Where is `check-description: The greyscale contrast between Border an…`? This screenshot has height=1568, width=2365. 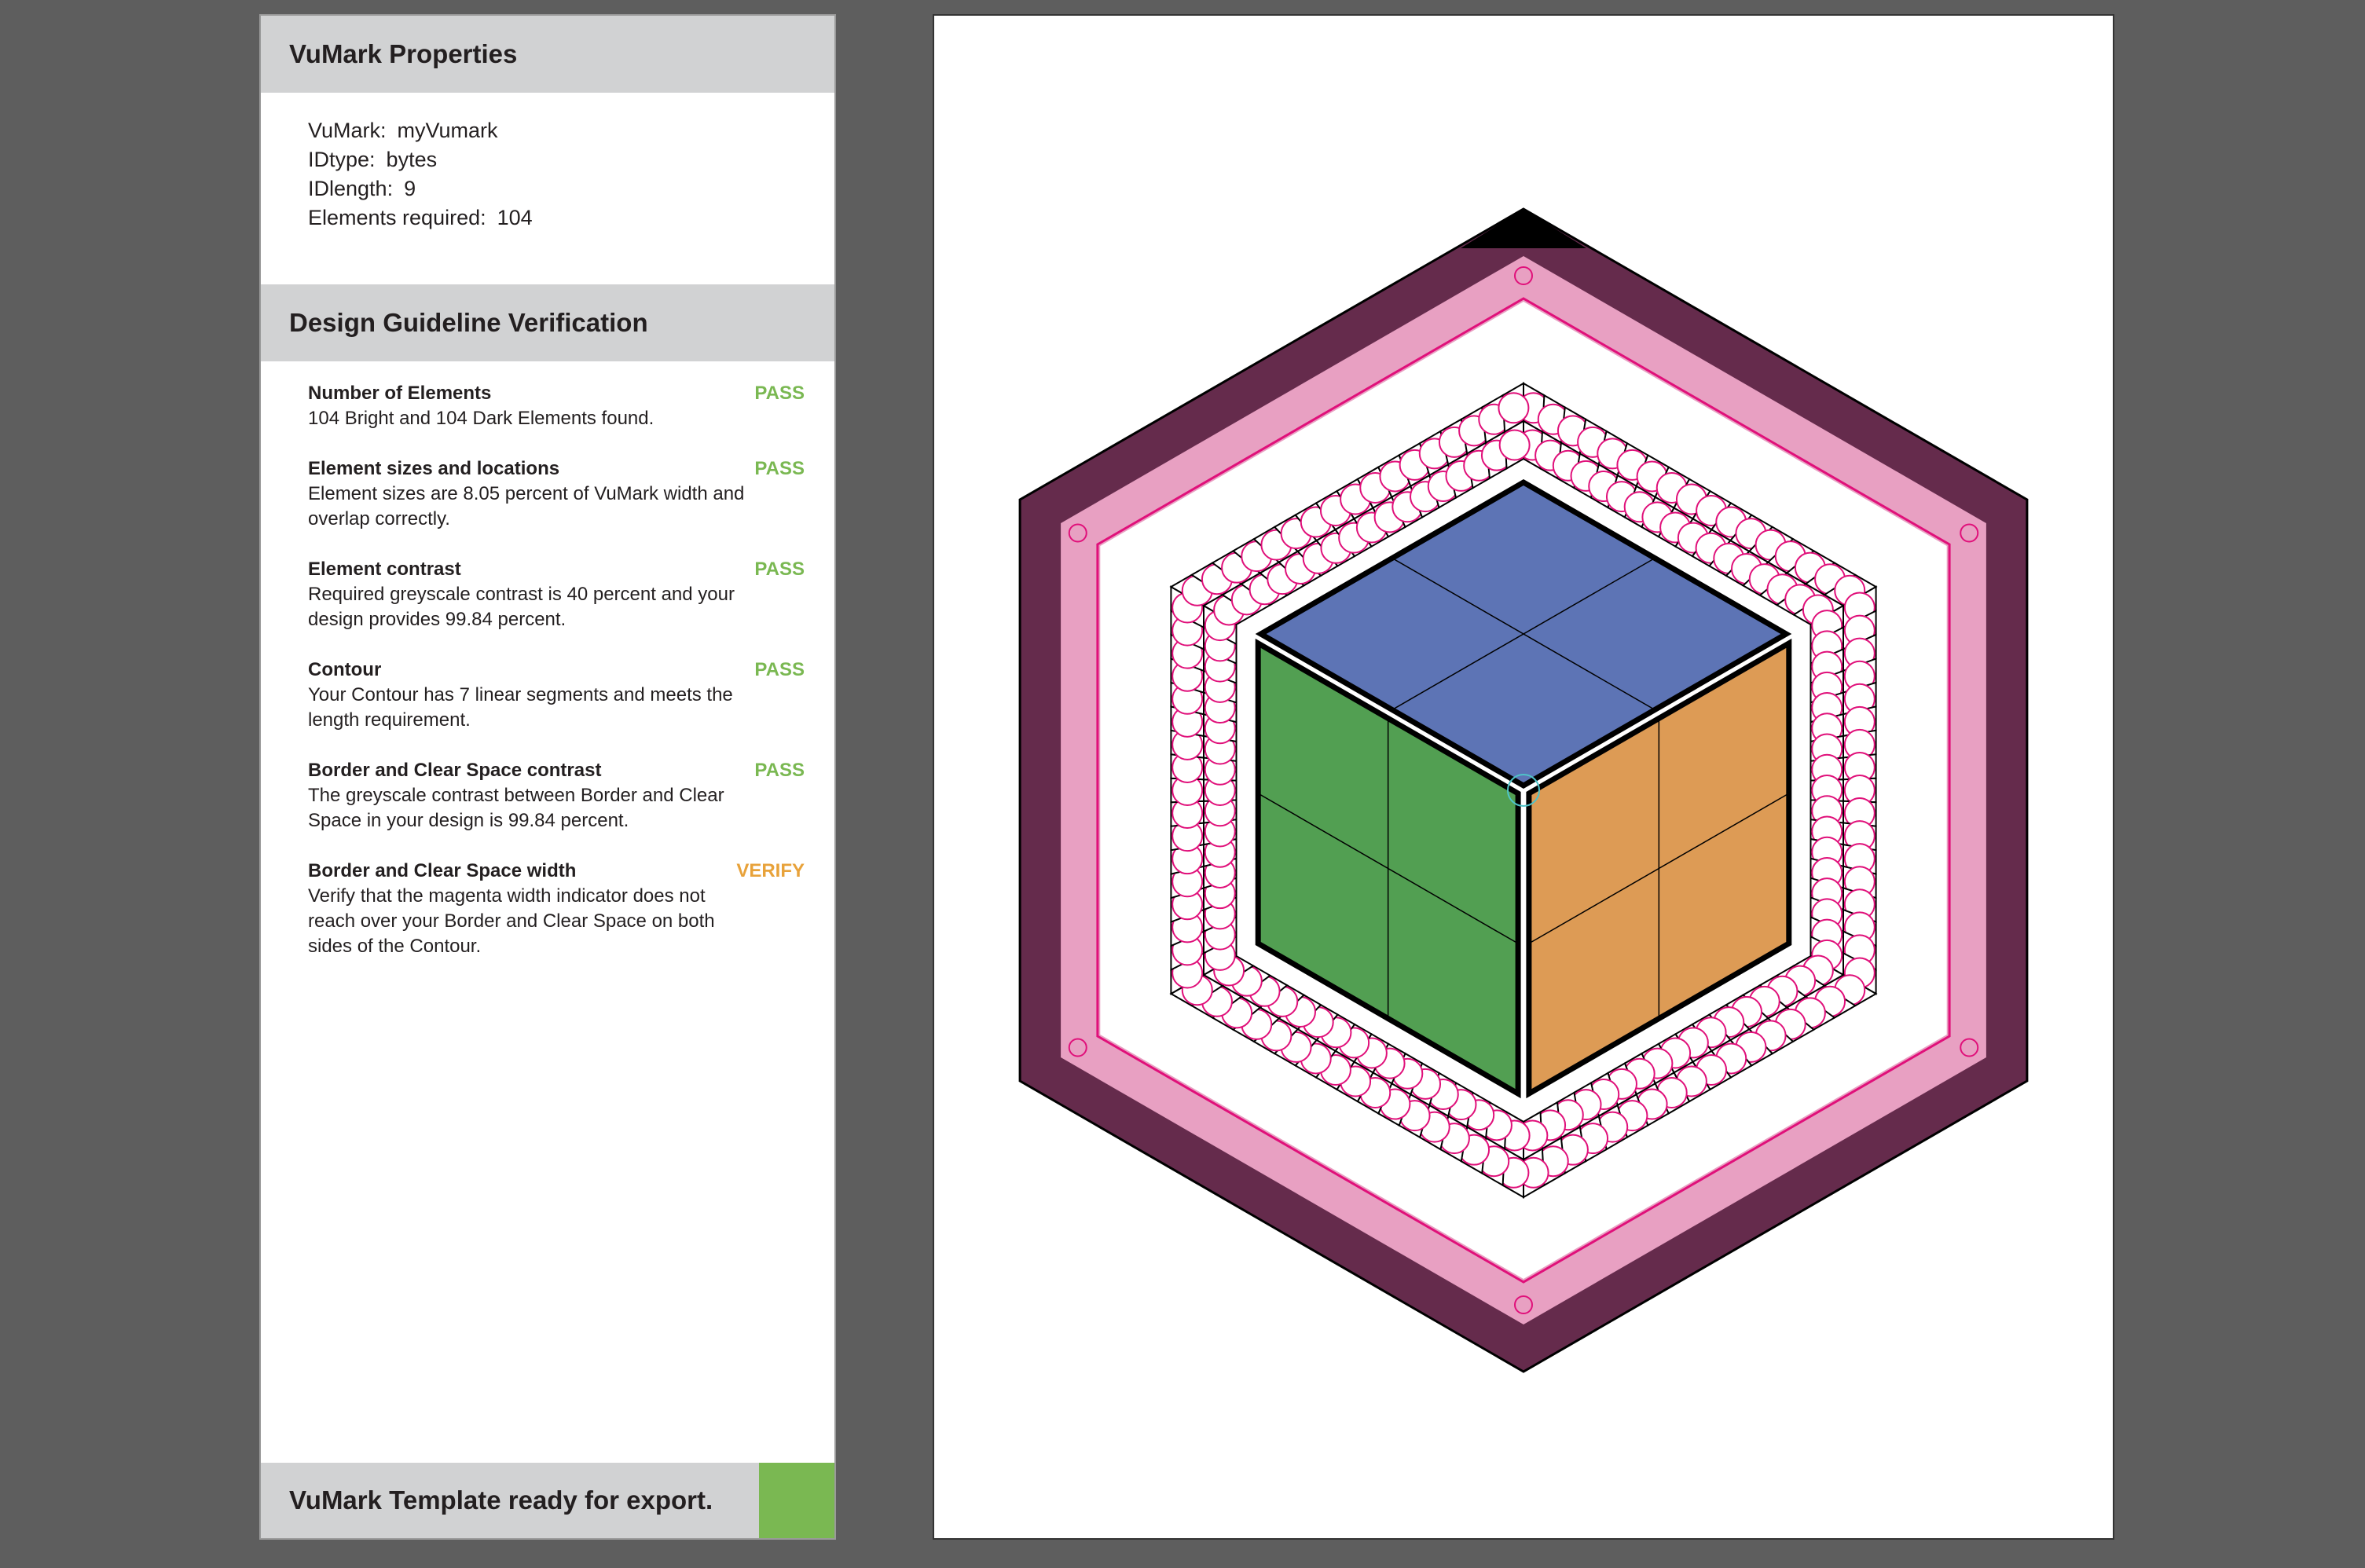 check-description: The greyscale contrast between Border an… is located at coordinates (516, 808).